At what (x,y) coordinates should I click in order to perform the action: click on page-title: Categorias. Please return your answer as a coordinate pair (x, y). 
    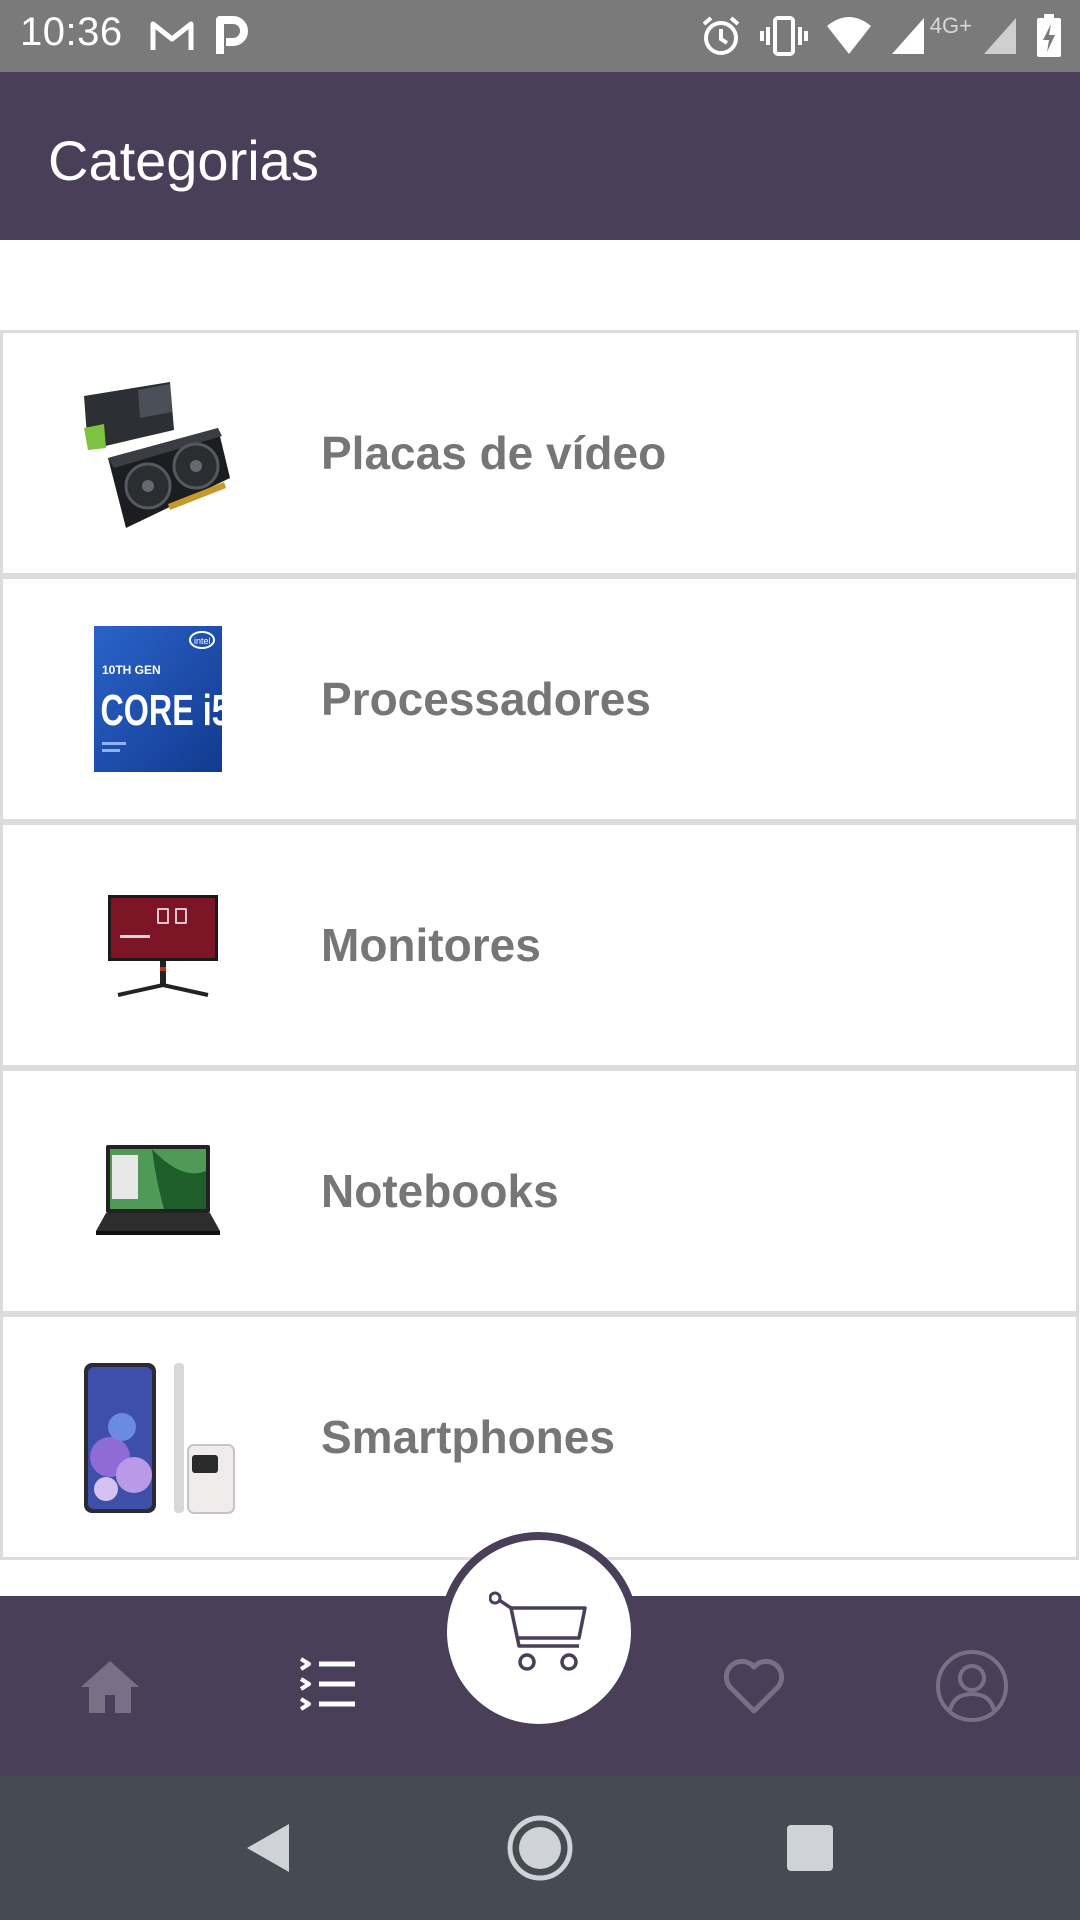
    Looking at the image, I should click on (183, 160).